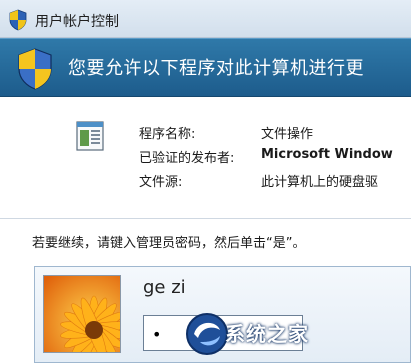  What do you see at coordinates (287, 134) in the screenshot?
I see `program-name-value: 文件操作` at bounding box center [287, 134].